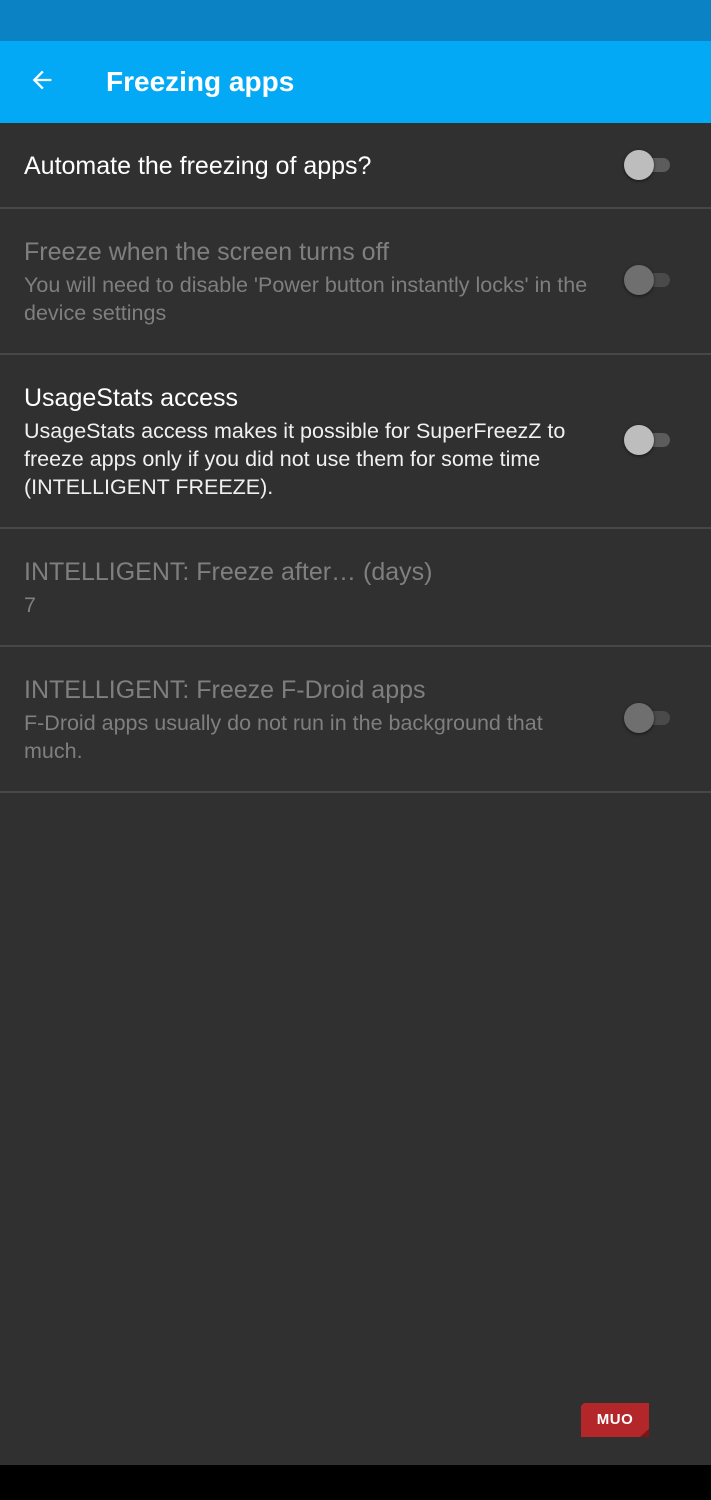  What do you see at coordinates (200, 81) in the screenshot?
I see `page-title: Freezing apps` at bounding box center [200, 81].